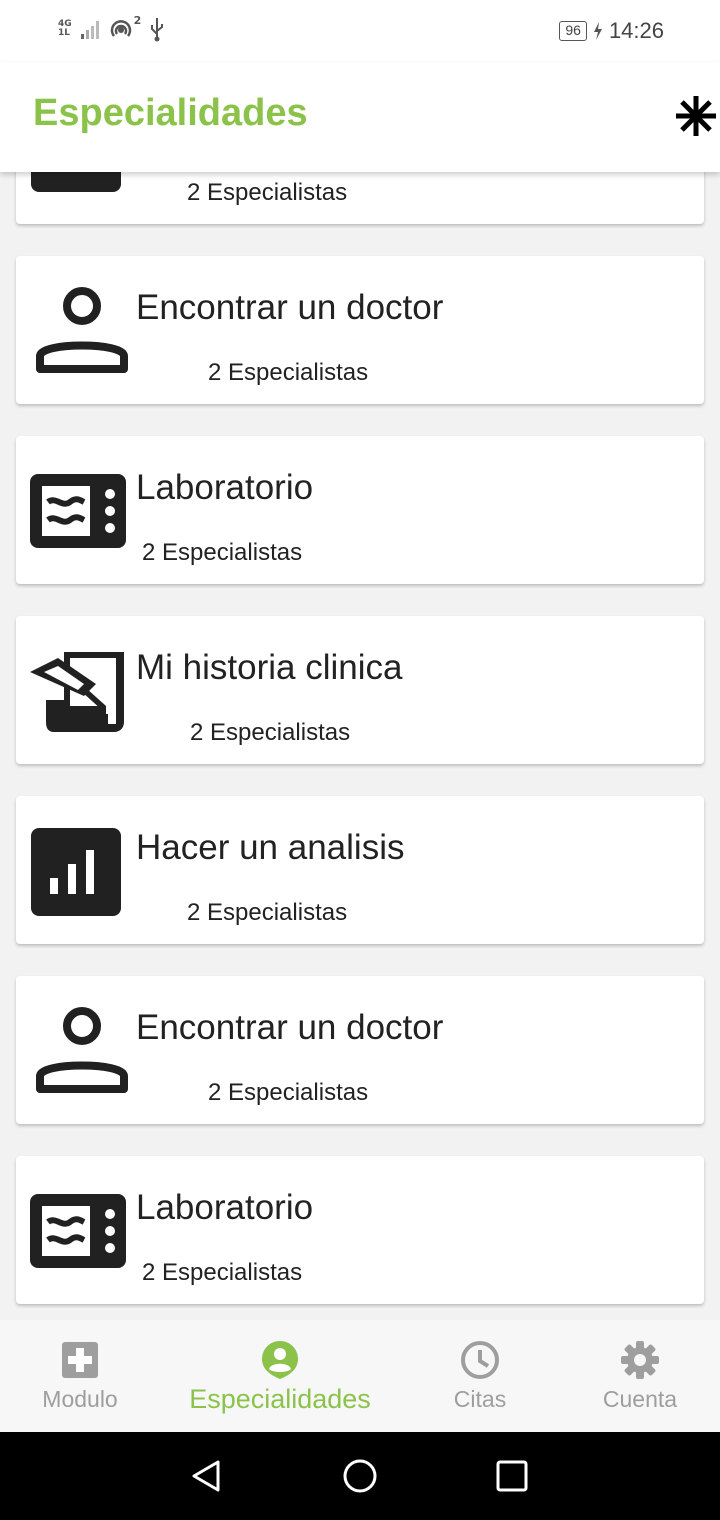 The image size is (720, 1520). I want to click on network-subtype: 1L, so click(64, 33).